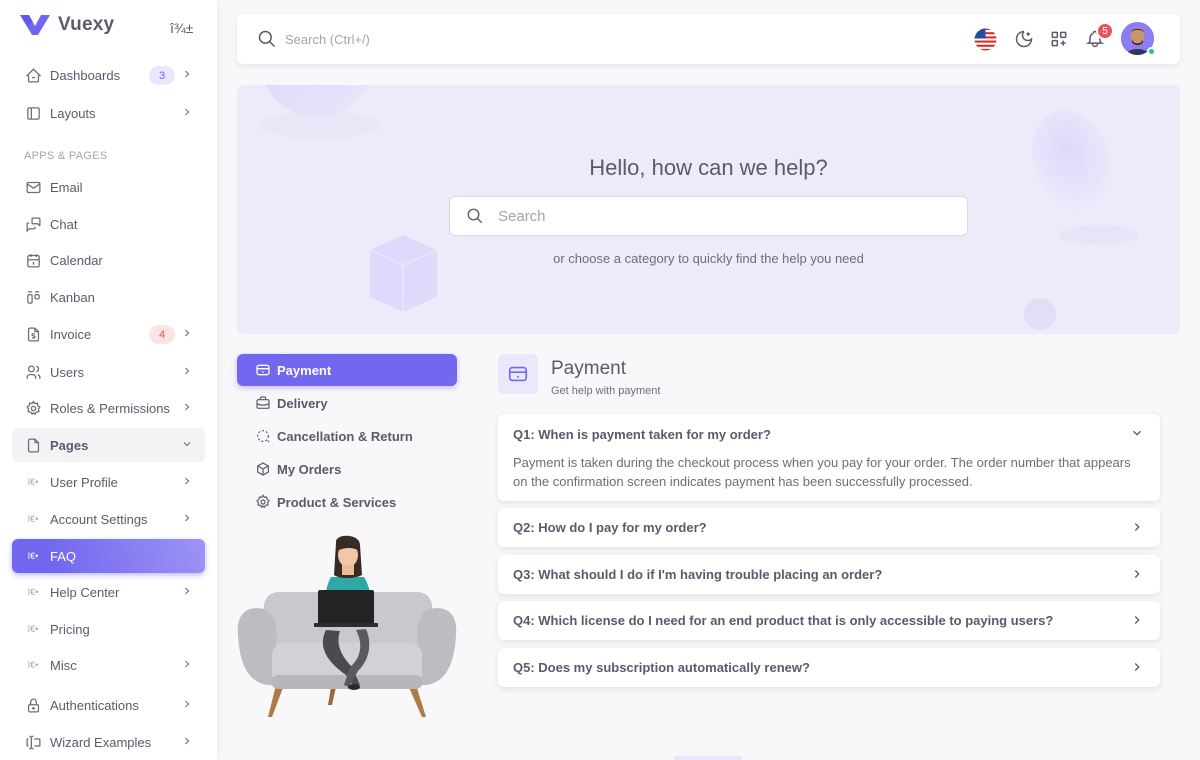  I want to click on sidebar-item-roles-permissions: Roles & Permissions, so click(108, 408).